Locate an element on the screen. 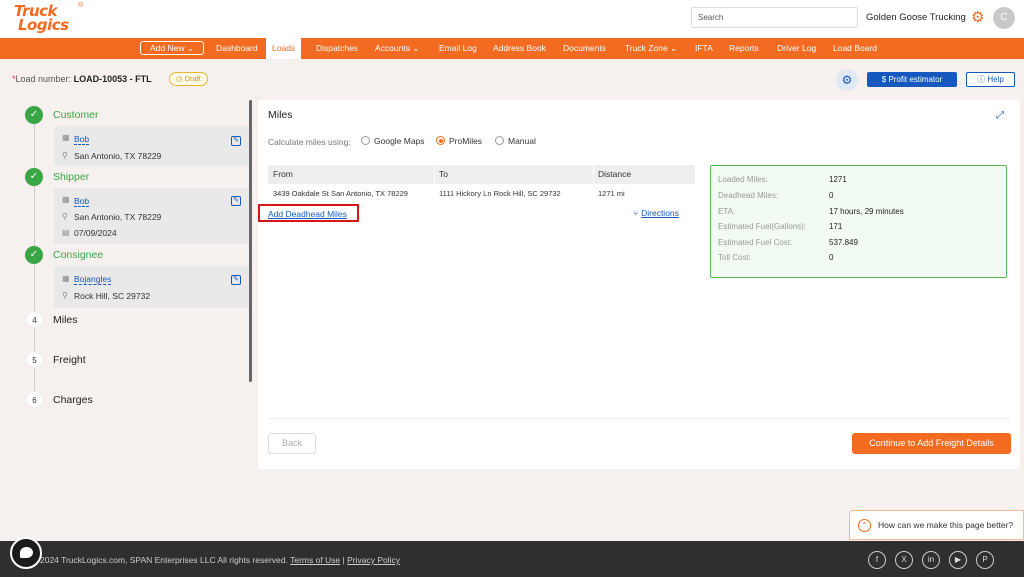  consignee-name-link: Bojangles is located at coordinates (93, 279).